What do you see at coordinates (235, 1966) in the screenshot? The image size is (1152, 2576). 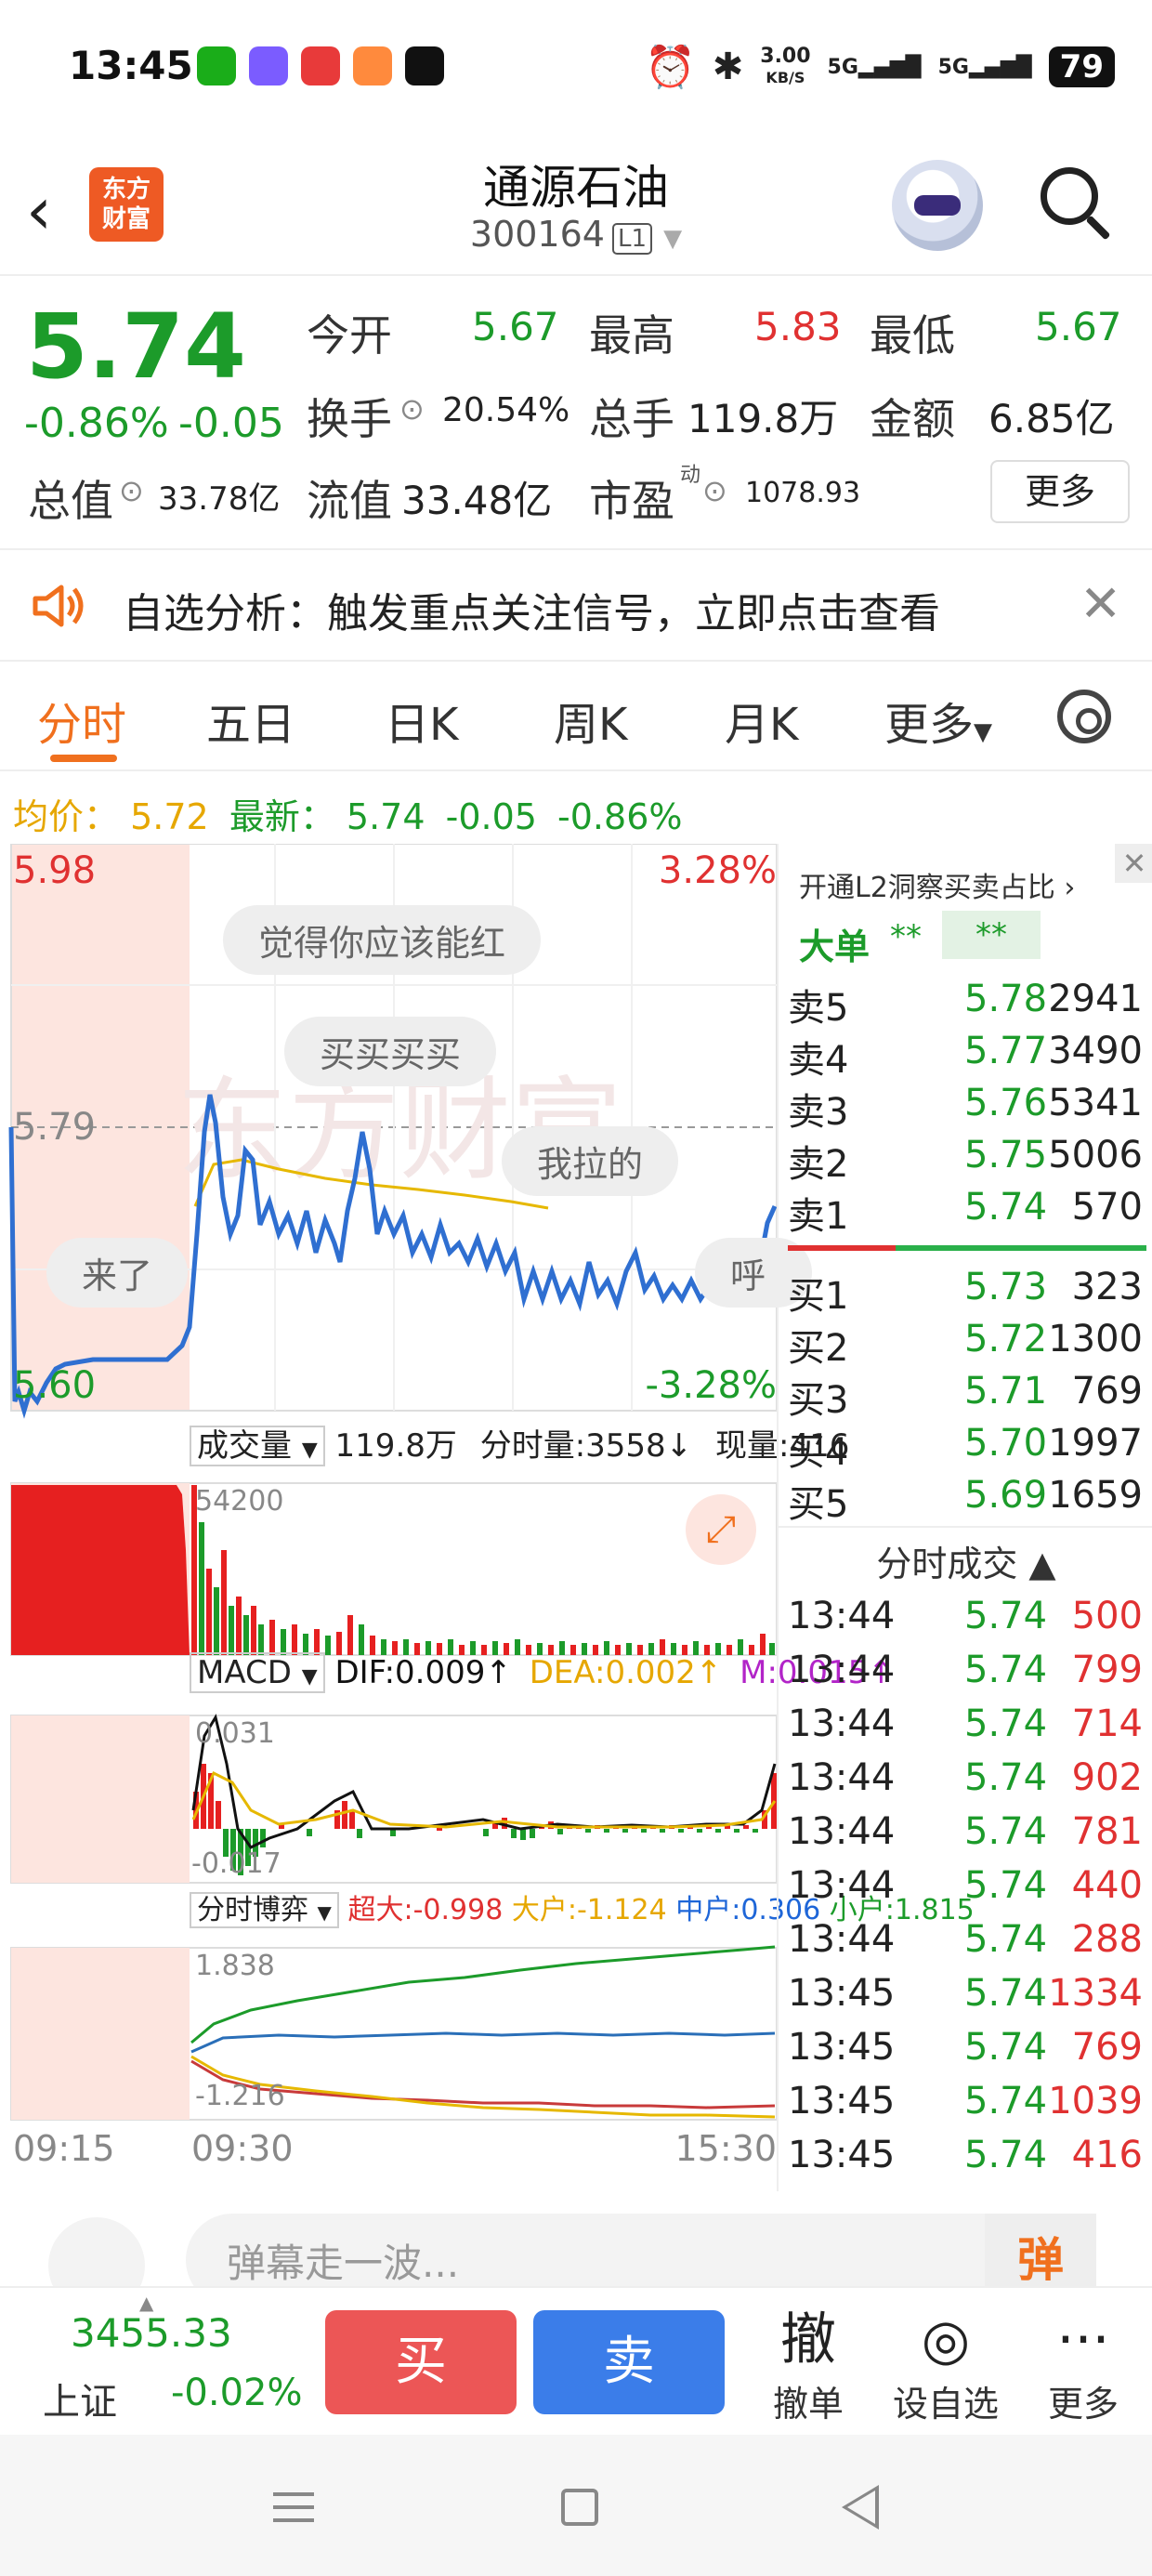 I see `flow-high: 1.838` at bounding box center [235, 1966].